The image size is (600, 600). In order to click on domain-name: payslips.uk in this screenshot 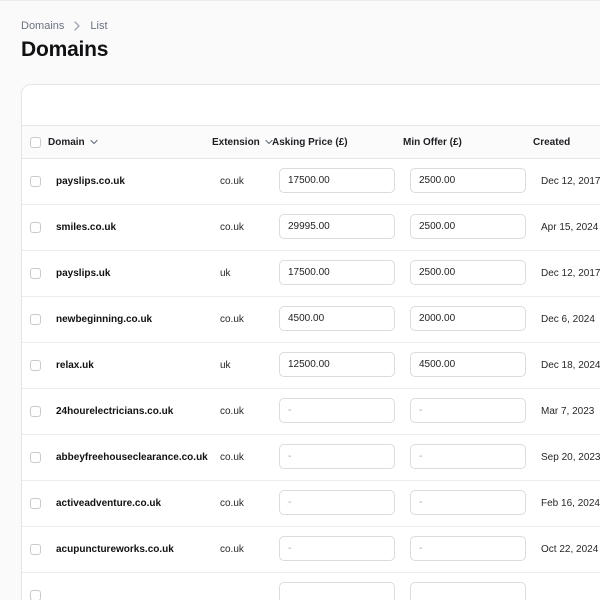, I will do `click(83, 273)`.